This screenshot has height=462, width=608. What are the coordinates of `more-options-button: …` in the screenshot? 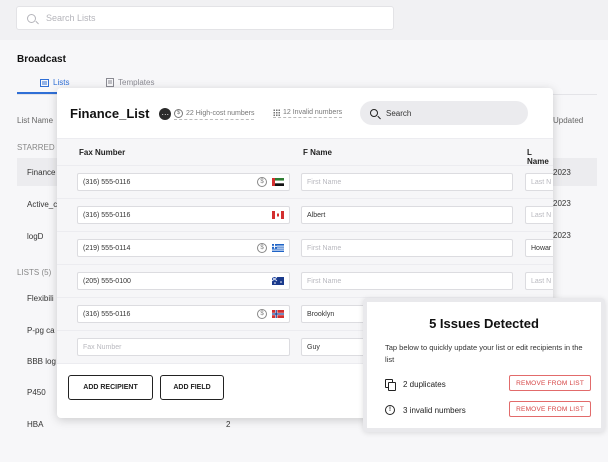 It's located at (165, 114).